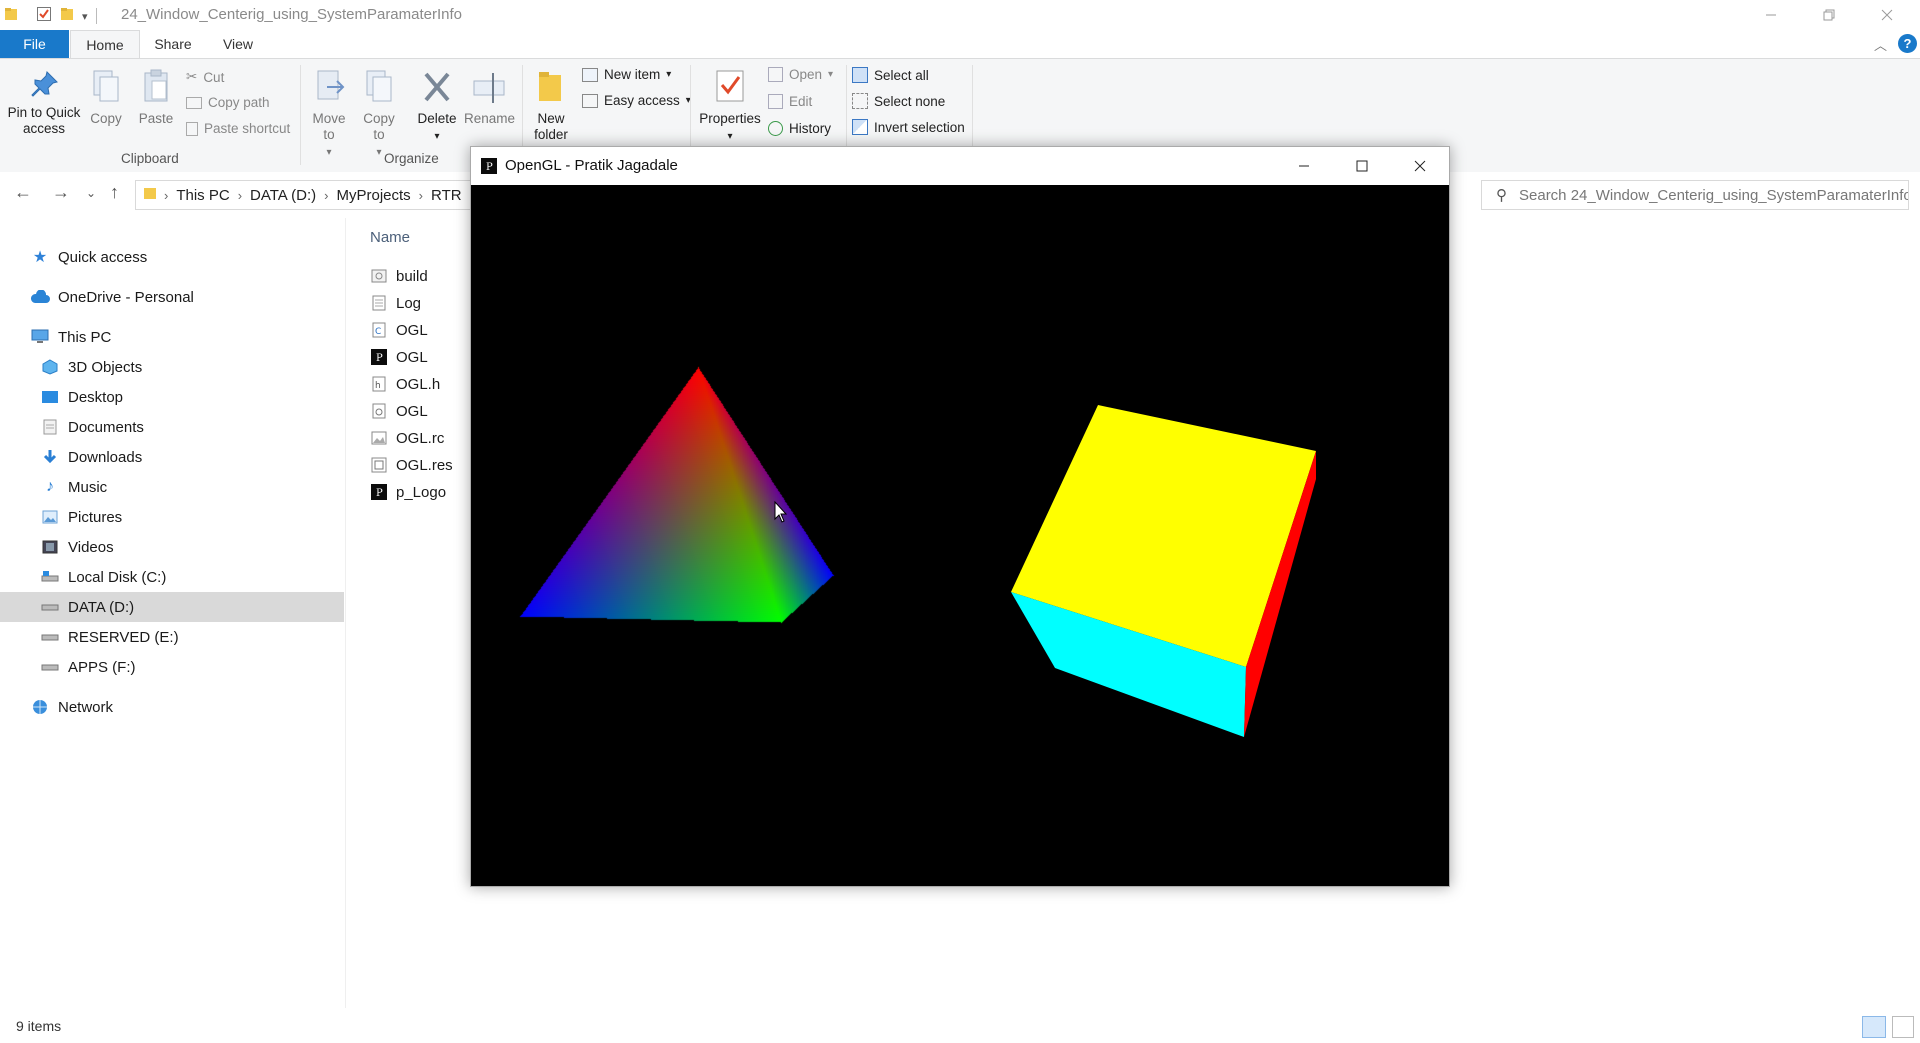  What do you see at coordinates (192, 397) in the screenshot?
I see `nav-desktop: Desktop` at bounding box center [192, 397].